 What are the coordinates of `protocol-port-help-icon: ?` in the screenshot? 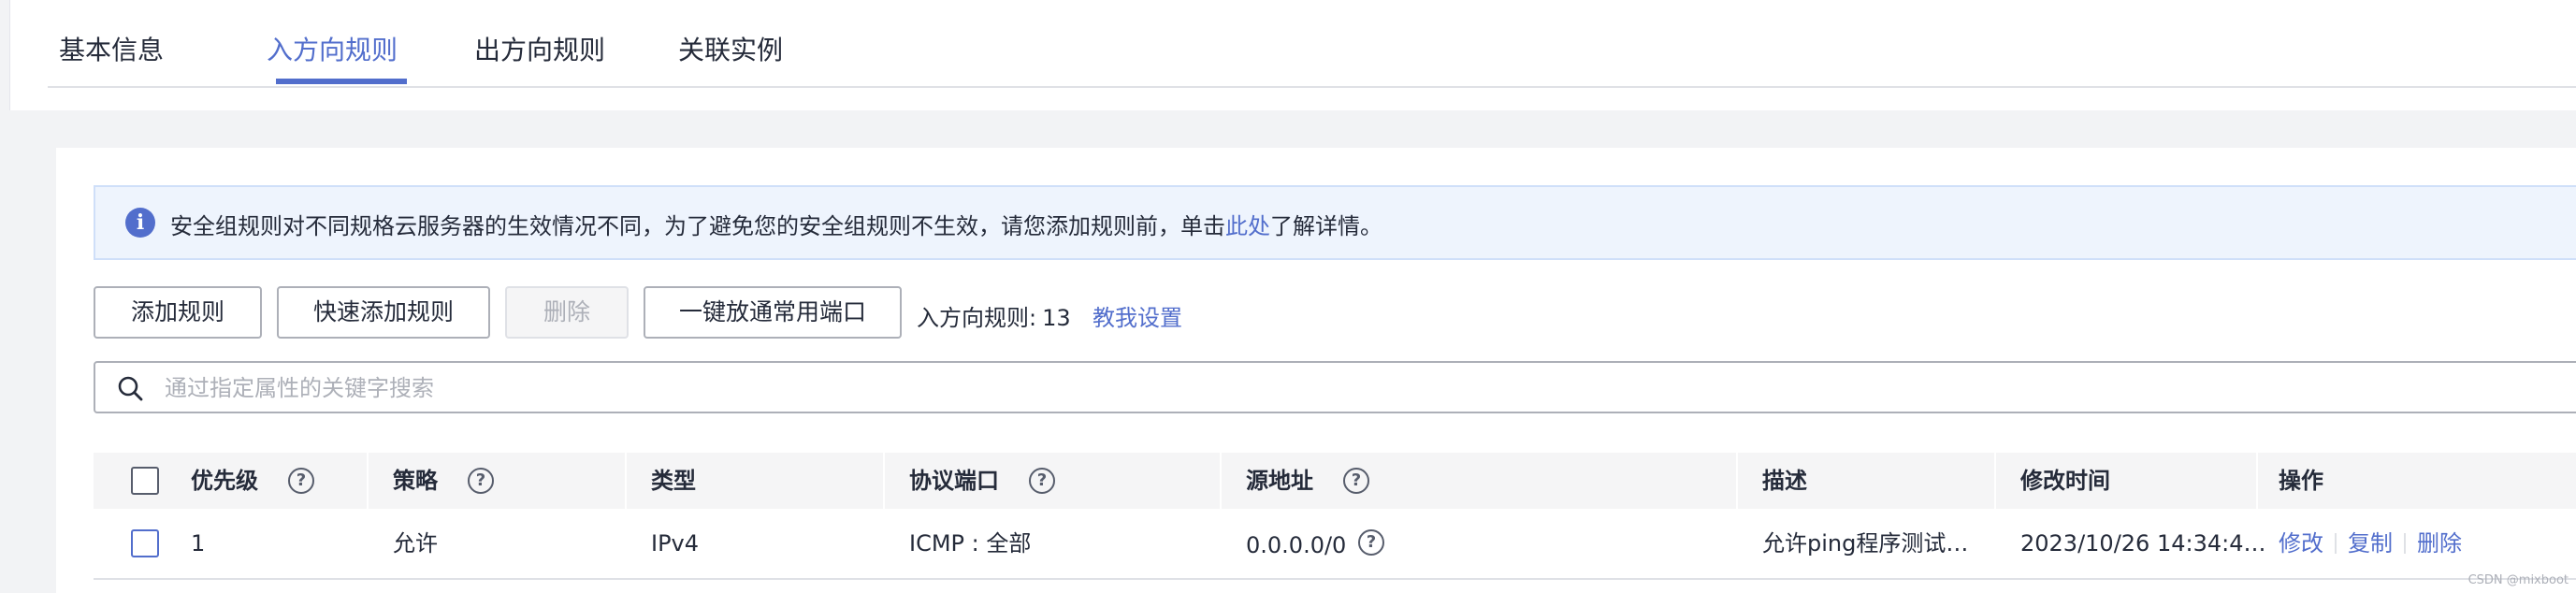 It's located at (1042, 481).